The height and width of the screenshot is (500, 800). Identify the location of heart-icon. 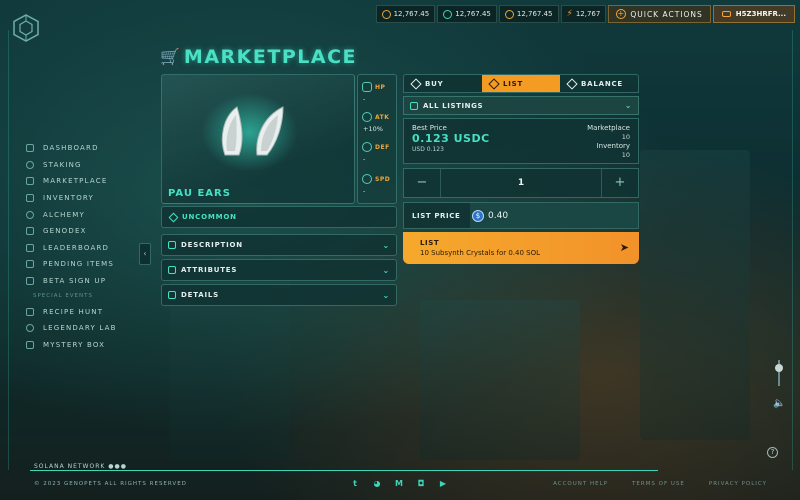
(367, 87).